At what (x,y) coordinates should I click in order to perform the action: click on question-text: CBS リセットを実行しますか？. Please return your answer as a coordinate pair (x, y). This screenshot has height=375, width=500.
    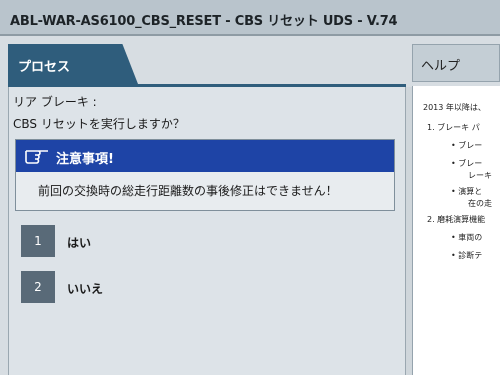
    Looking at the image, I should click on (99, 124).